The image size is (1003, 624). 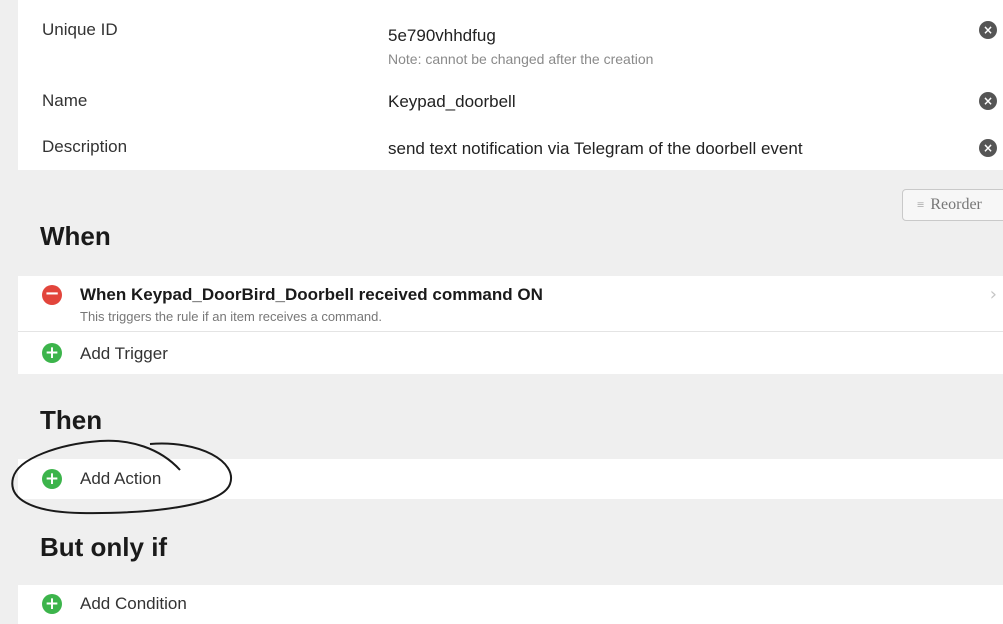 I want to click on name-input: Keypad_doorbell, so click(x=452, y=102).